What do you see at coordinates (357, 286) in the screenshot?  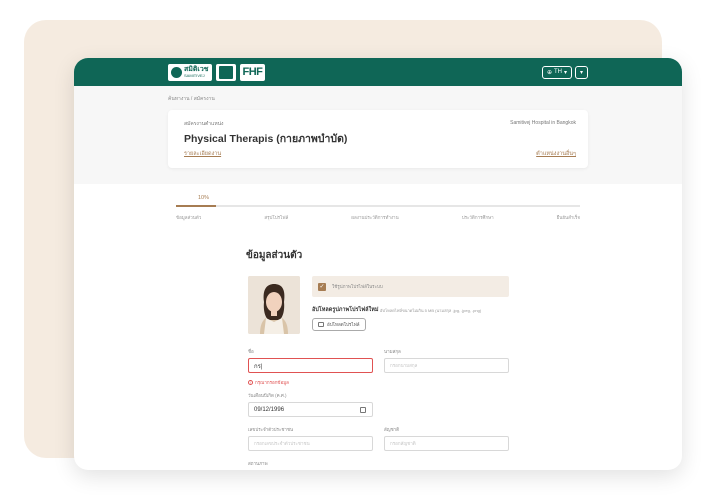 I see `consent-label: ใช้รูปภาพโปรไฟล์ในระบบ` at bounding box center [357, 286].